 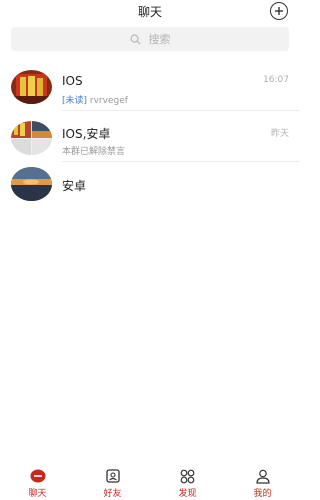 I want to click on chat-preview: [未读] rvrvegef, so click(x=95, y=99).